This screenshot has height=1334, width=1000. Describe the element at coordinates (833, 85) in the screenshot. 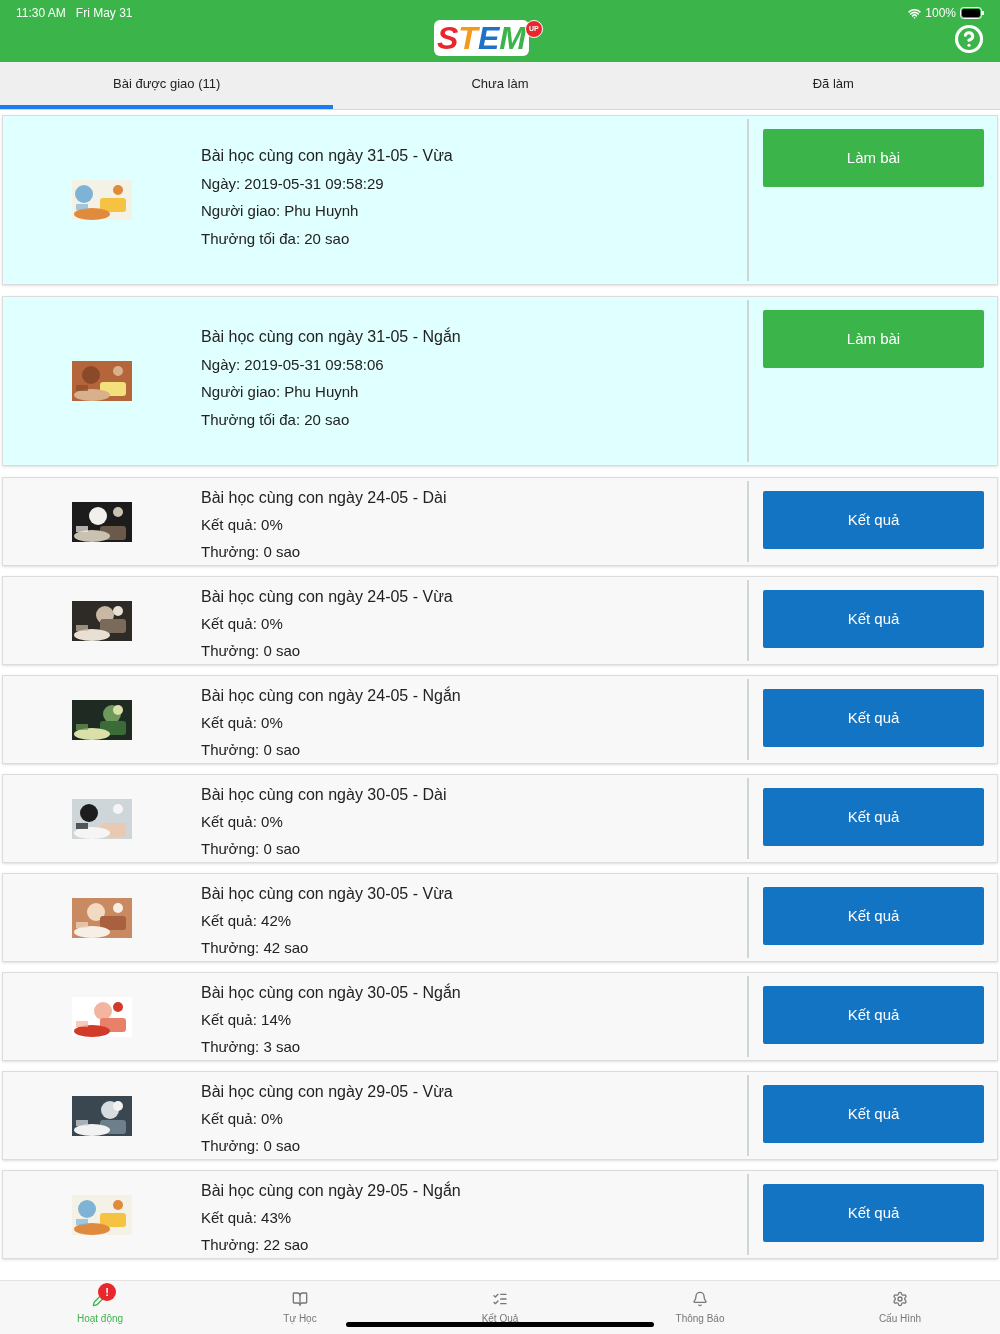

I see `tab: Đã làm` at that location.